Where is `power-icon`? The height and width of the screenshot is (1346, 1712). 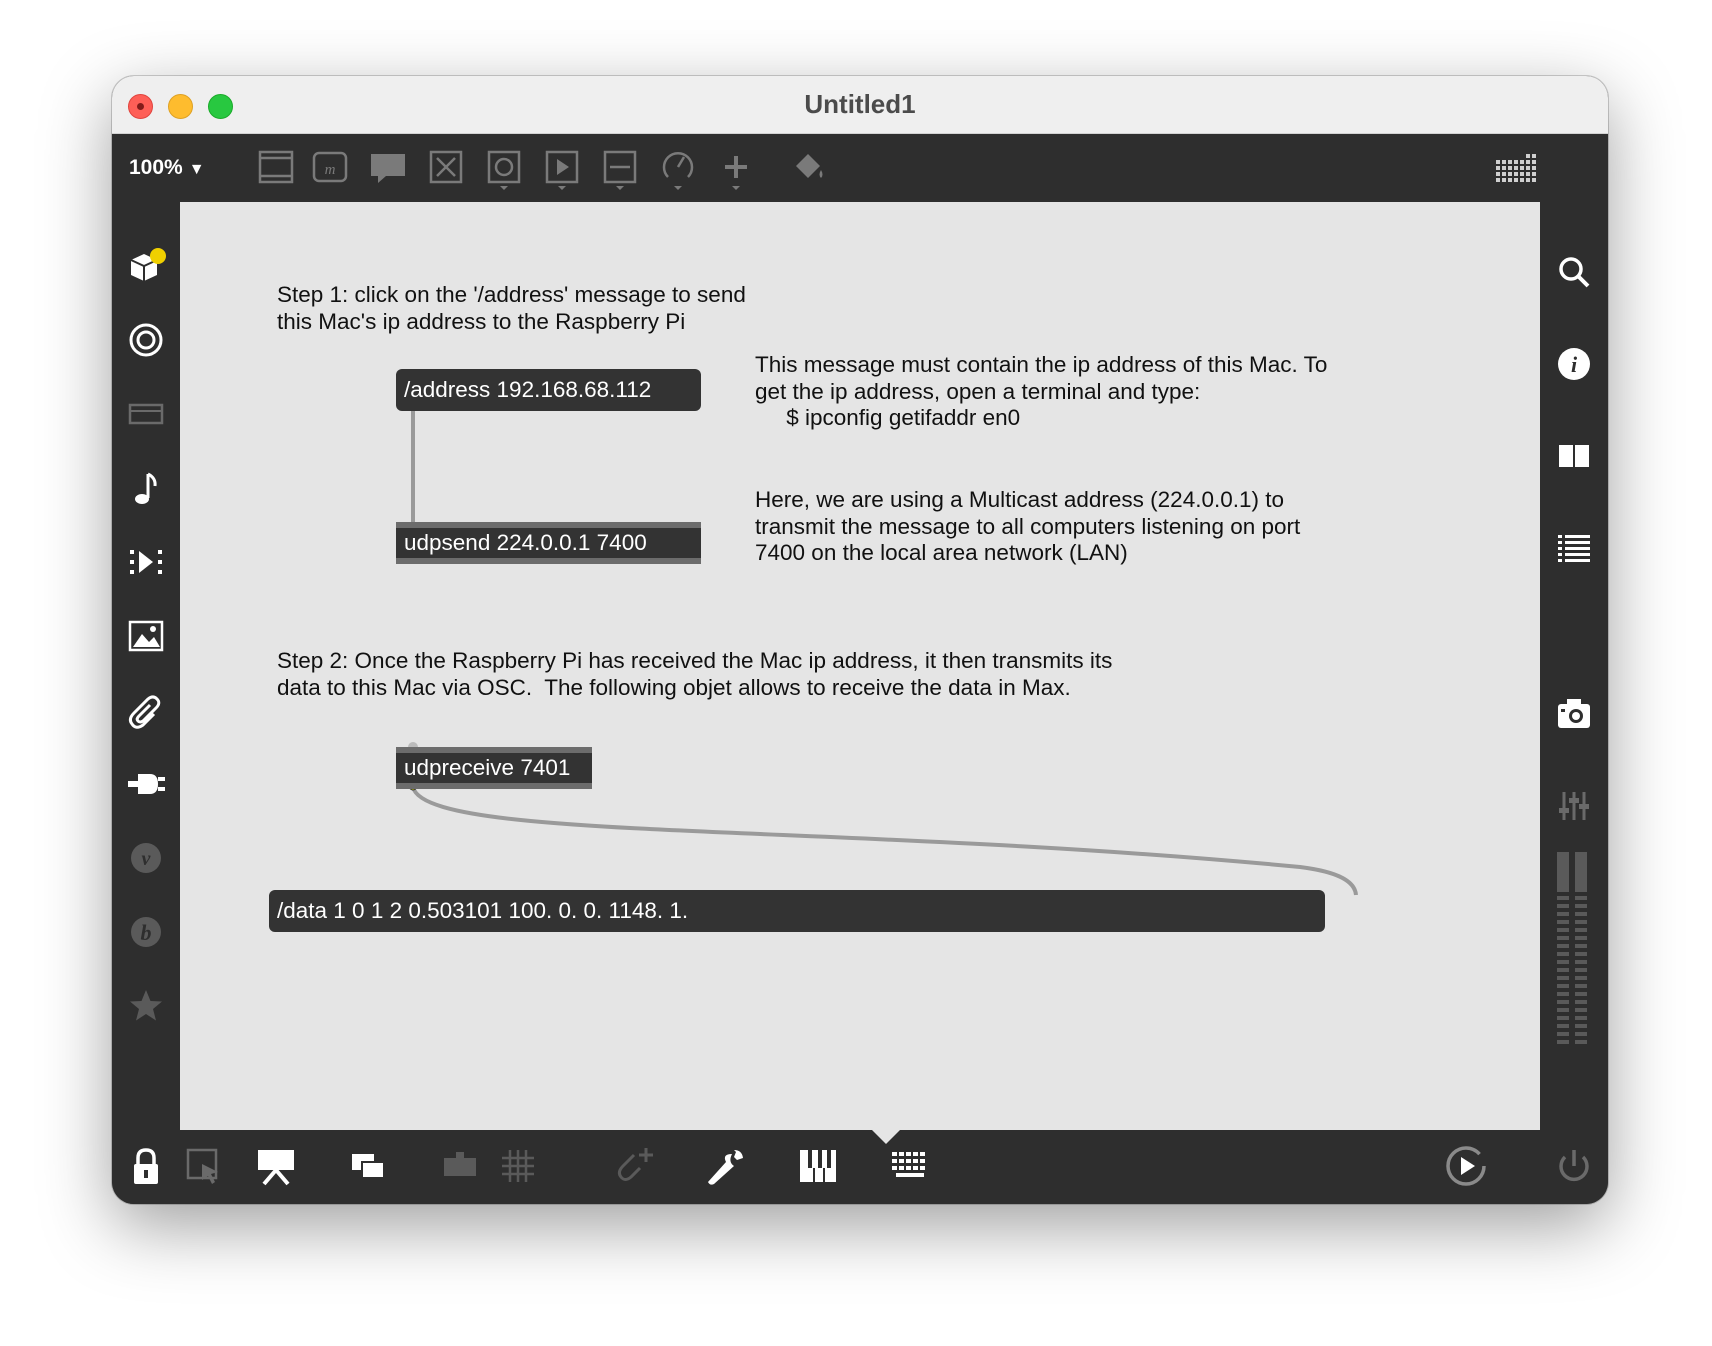
power-icon is located at coordinates (1574, 1166).